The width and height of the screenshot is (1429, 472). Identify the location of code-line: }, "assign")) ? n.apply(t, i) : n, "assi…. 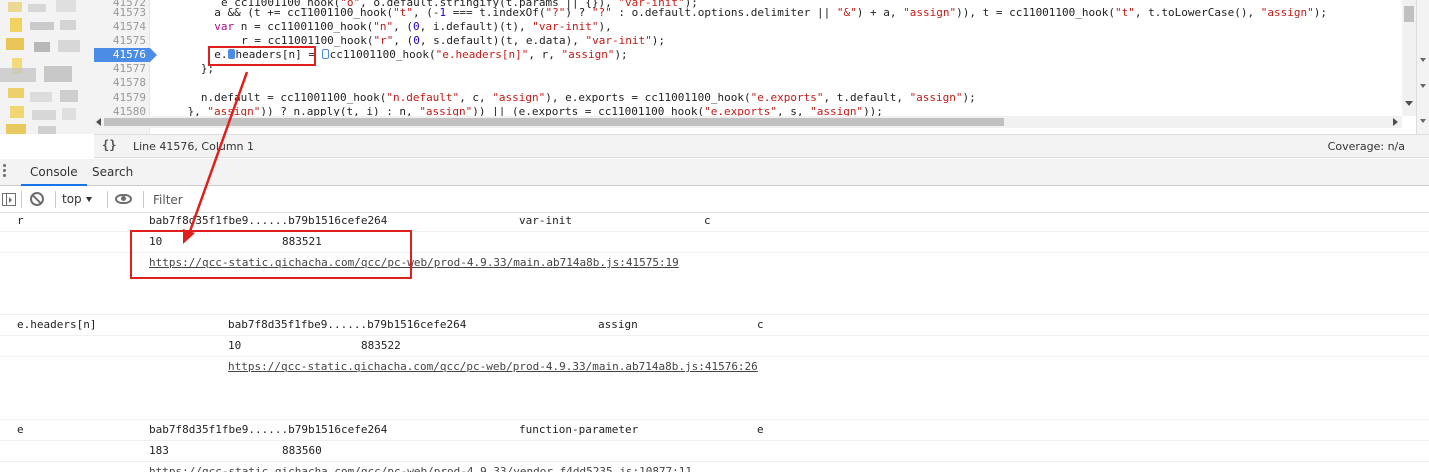
(535, 110).